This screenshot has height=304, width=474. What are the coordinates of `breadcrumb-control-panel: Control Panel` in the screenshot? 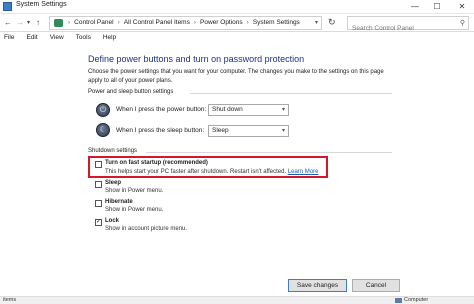 It's located at (93, 22).